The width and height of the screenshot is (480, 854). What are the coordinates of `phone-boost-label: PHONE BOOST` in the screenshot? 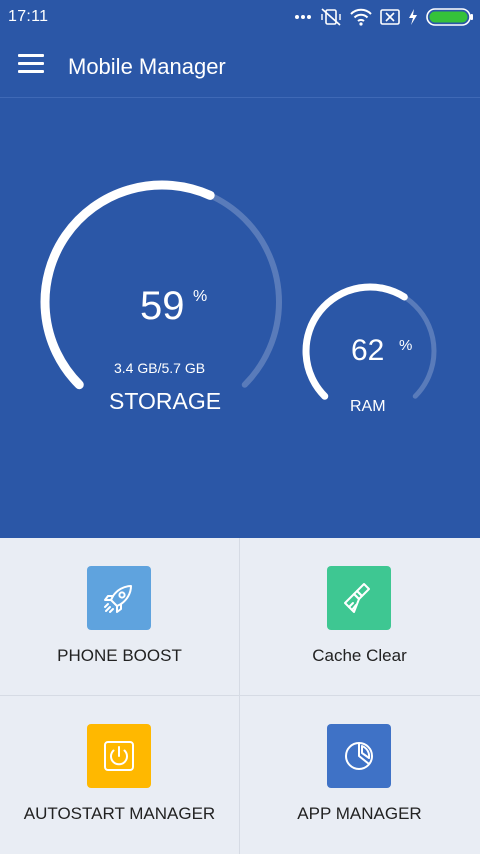 It's located at (119, 655).